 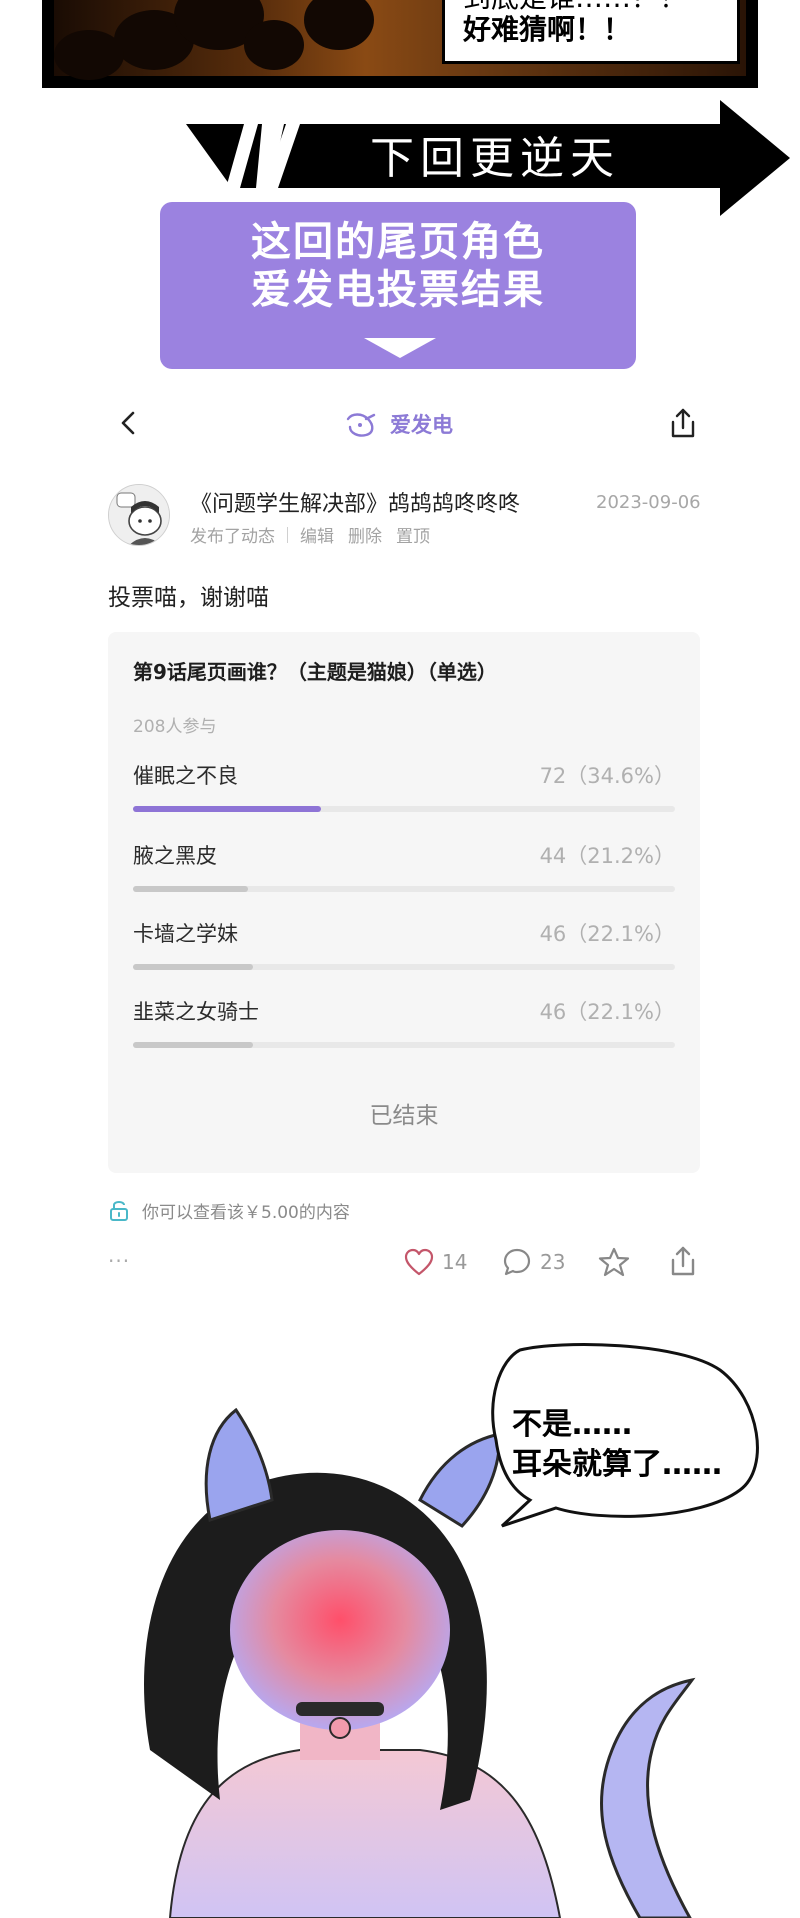 What do you see at coordinates (129, 423) in the screenshot?
I see `chevron-left-icon` at bounding box center [129, 423].